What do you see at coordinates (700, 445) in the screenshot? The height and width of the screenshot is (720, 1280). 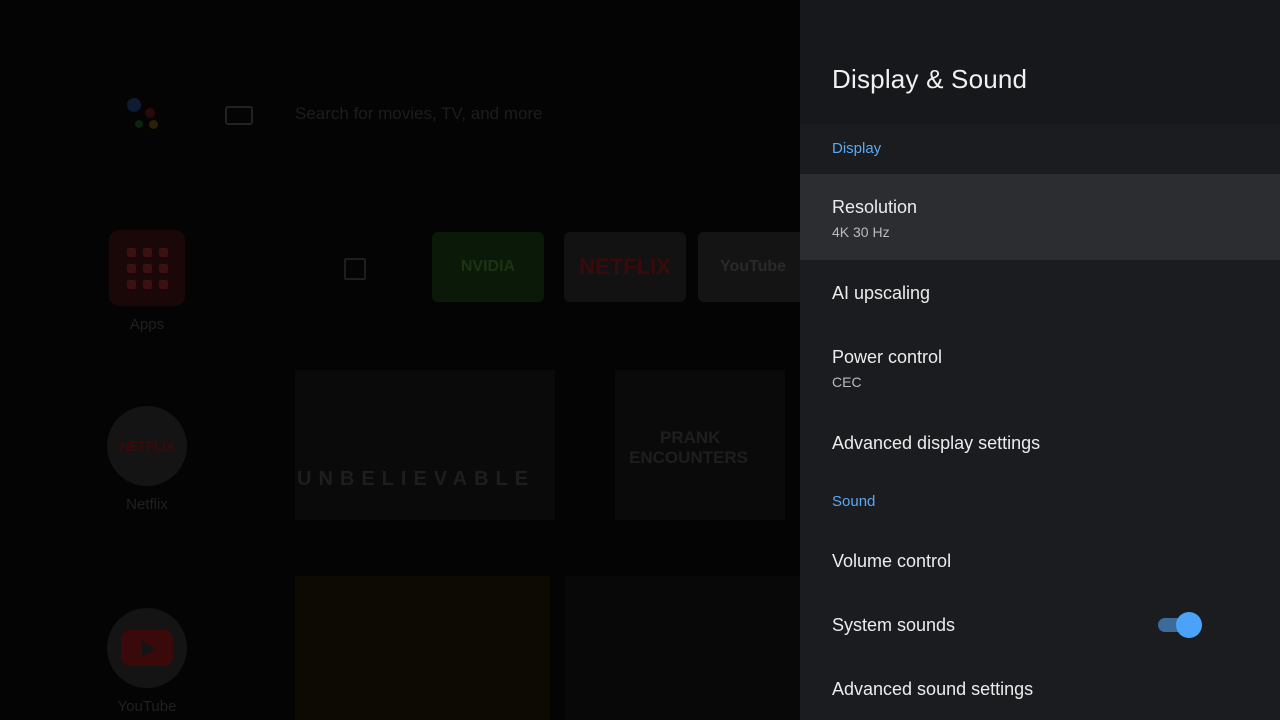 I see `poster-prank-encounters: PRANK ENCOUNTERS` at bounding box center [700, 445].